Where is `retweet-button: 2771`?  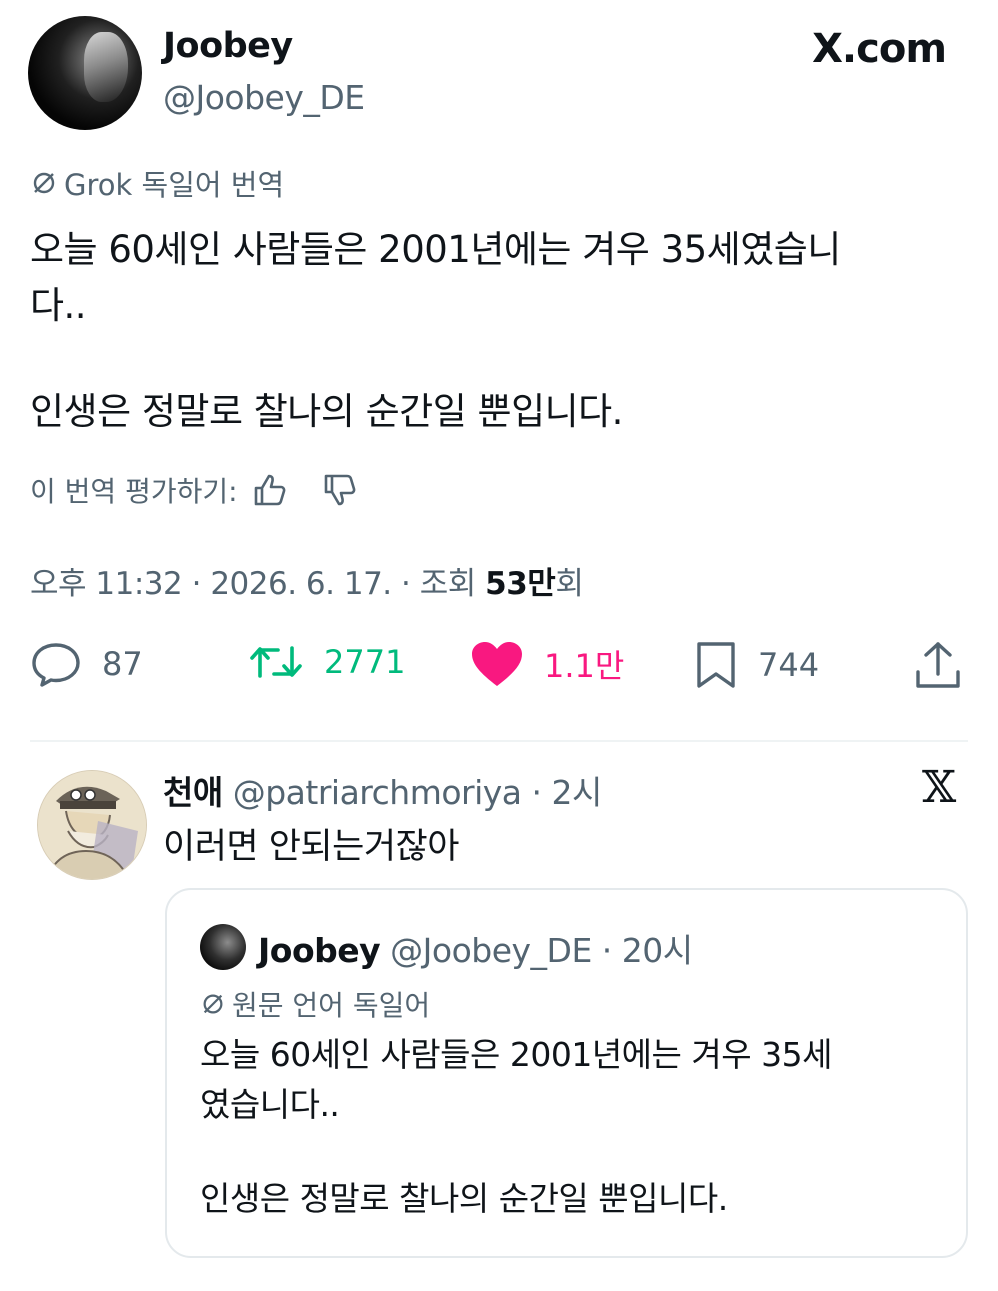
retweet-button: 2771 is located at coordinates (326, 662).